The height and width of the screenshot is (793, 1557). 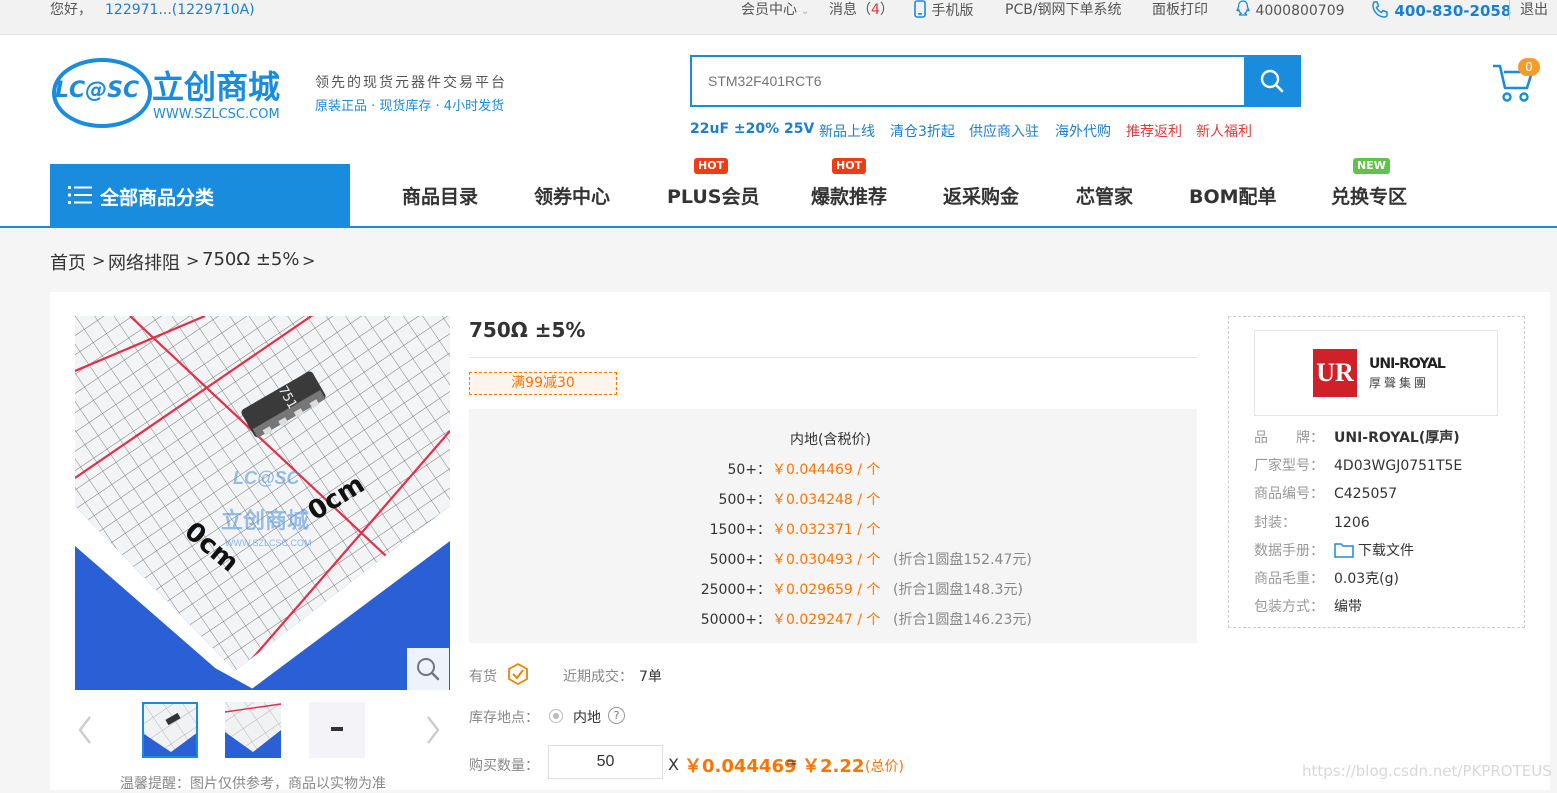 I want to click on blog-watermark: https://blog.csdn.net/PKPROTEUS, so click(x=1427, y=771).